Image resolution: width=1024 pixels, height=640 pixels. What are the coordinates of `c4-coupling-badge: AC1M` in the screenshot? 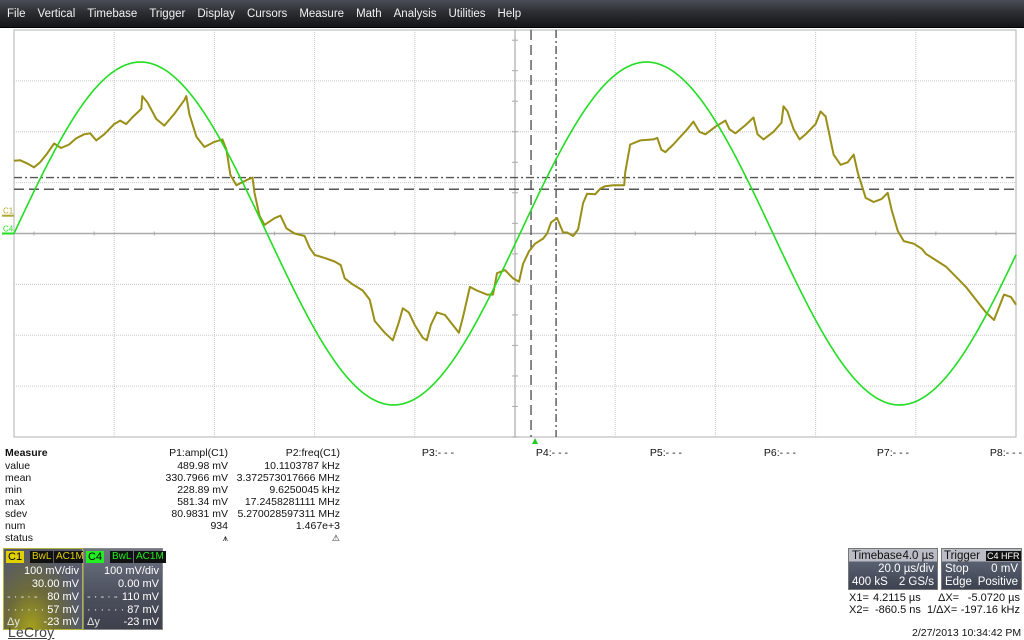 It's located at (150, 557).